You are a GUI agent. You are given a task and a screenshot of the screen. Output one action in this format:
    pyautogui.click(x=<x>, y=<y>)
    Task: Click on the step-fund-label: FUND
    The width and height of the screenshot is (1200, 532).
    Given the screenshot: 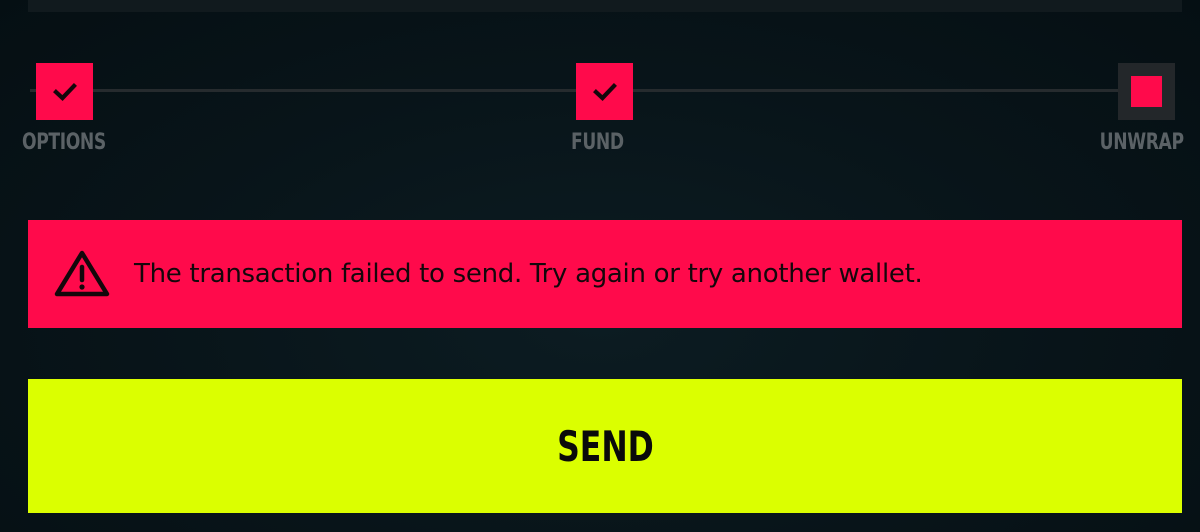 What is the action you would take?
    pyautogui.click(x=597, y=142)
    